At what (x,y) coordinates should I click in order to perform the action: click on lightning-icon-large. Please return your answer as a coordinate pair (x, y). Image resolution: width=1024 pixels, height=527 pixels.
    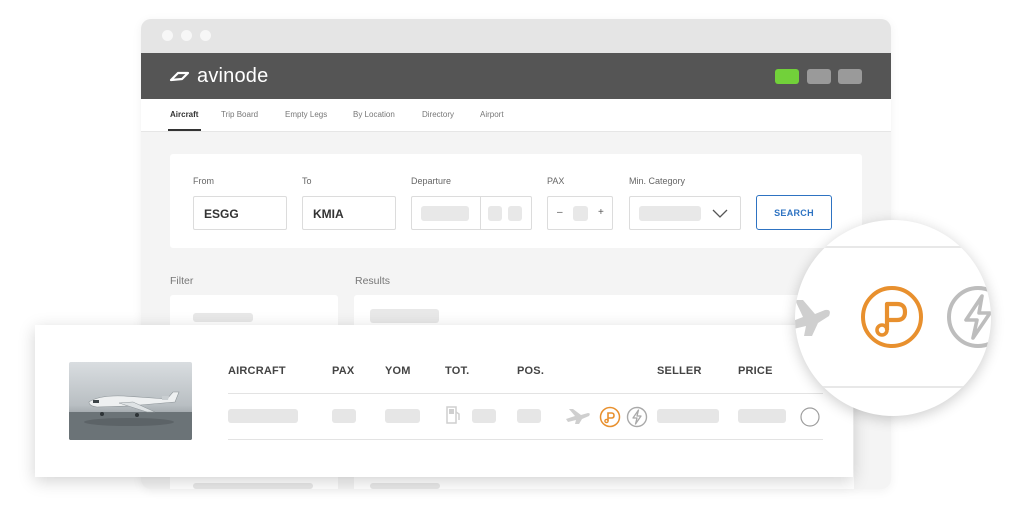
    Looking at the image, I should click on (969, 317).